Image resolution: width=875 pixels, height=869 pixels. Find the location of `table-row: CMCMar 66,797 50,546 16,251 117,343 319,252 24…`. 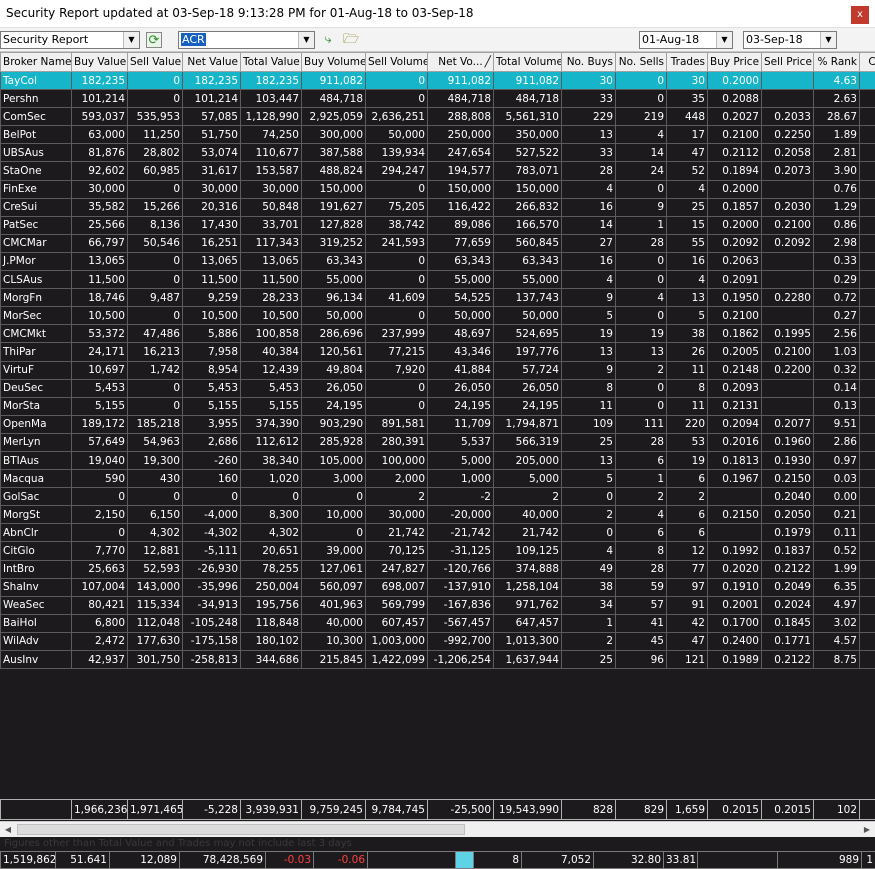

table-row: CMCMar 66,797 50,546 16,251 117,343 319,252 24… is located at coordinates (437, 243).